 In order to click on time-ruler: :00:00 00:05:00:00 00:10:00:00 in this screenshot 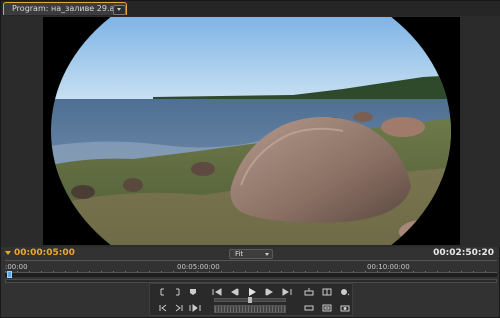, I will do `click(251, 270)`.